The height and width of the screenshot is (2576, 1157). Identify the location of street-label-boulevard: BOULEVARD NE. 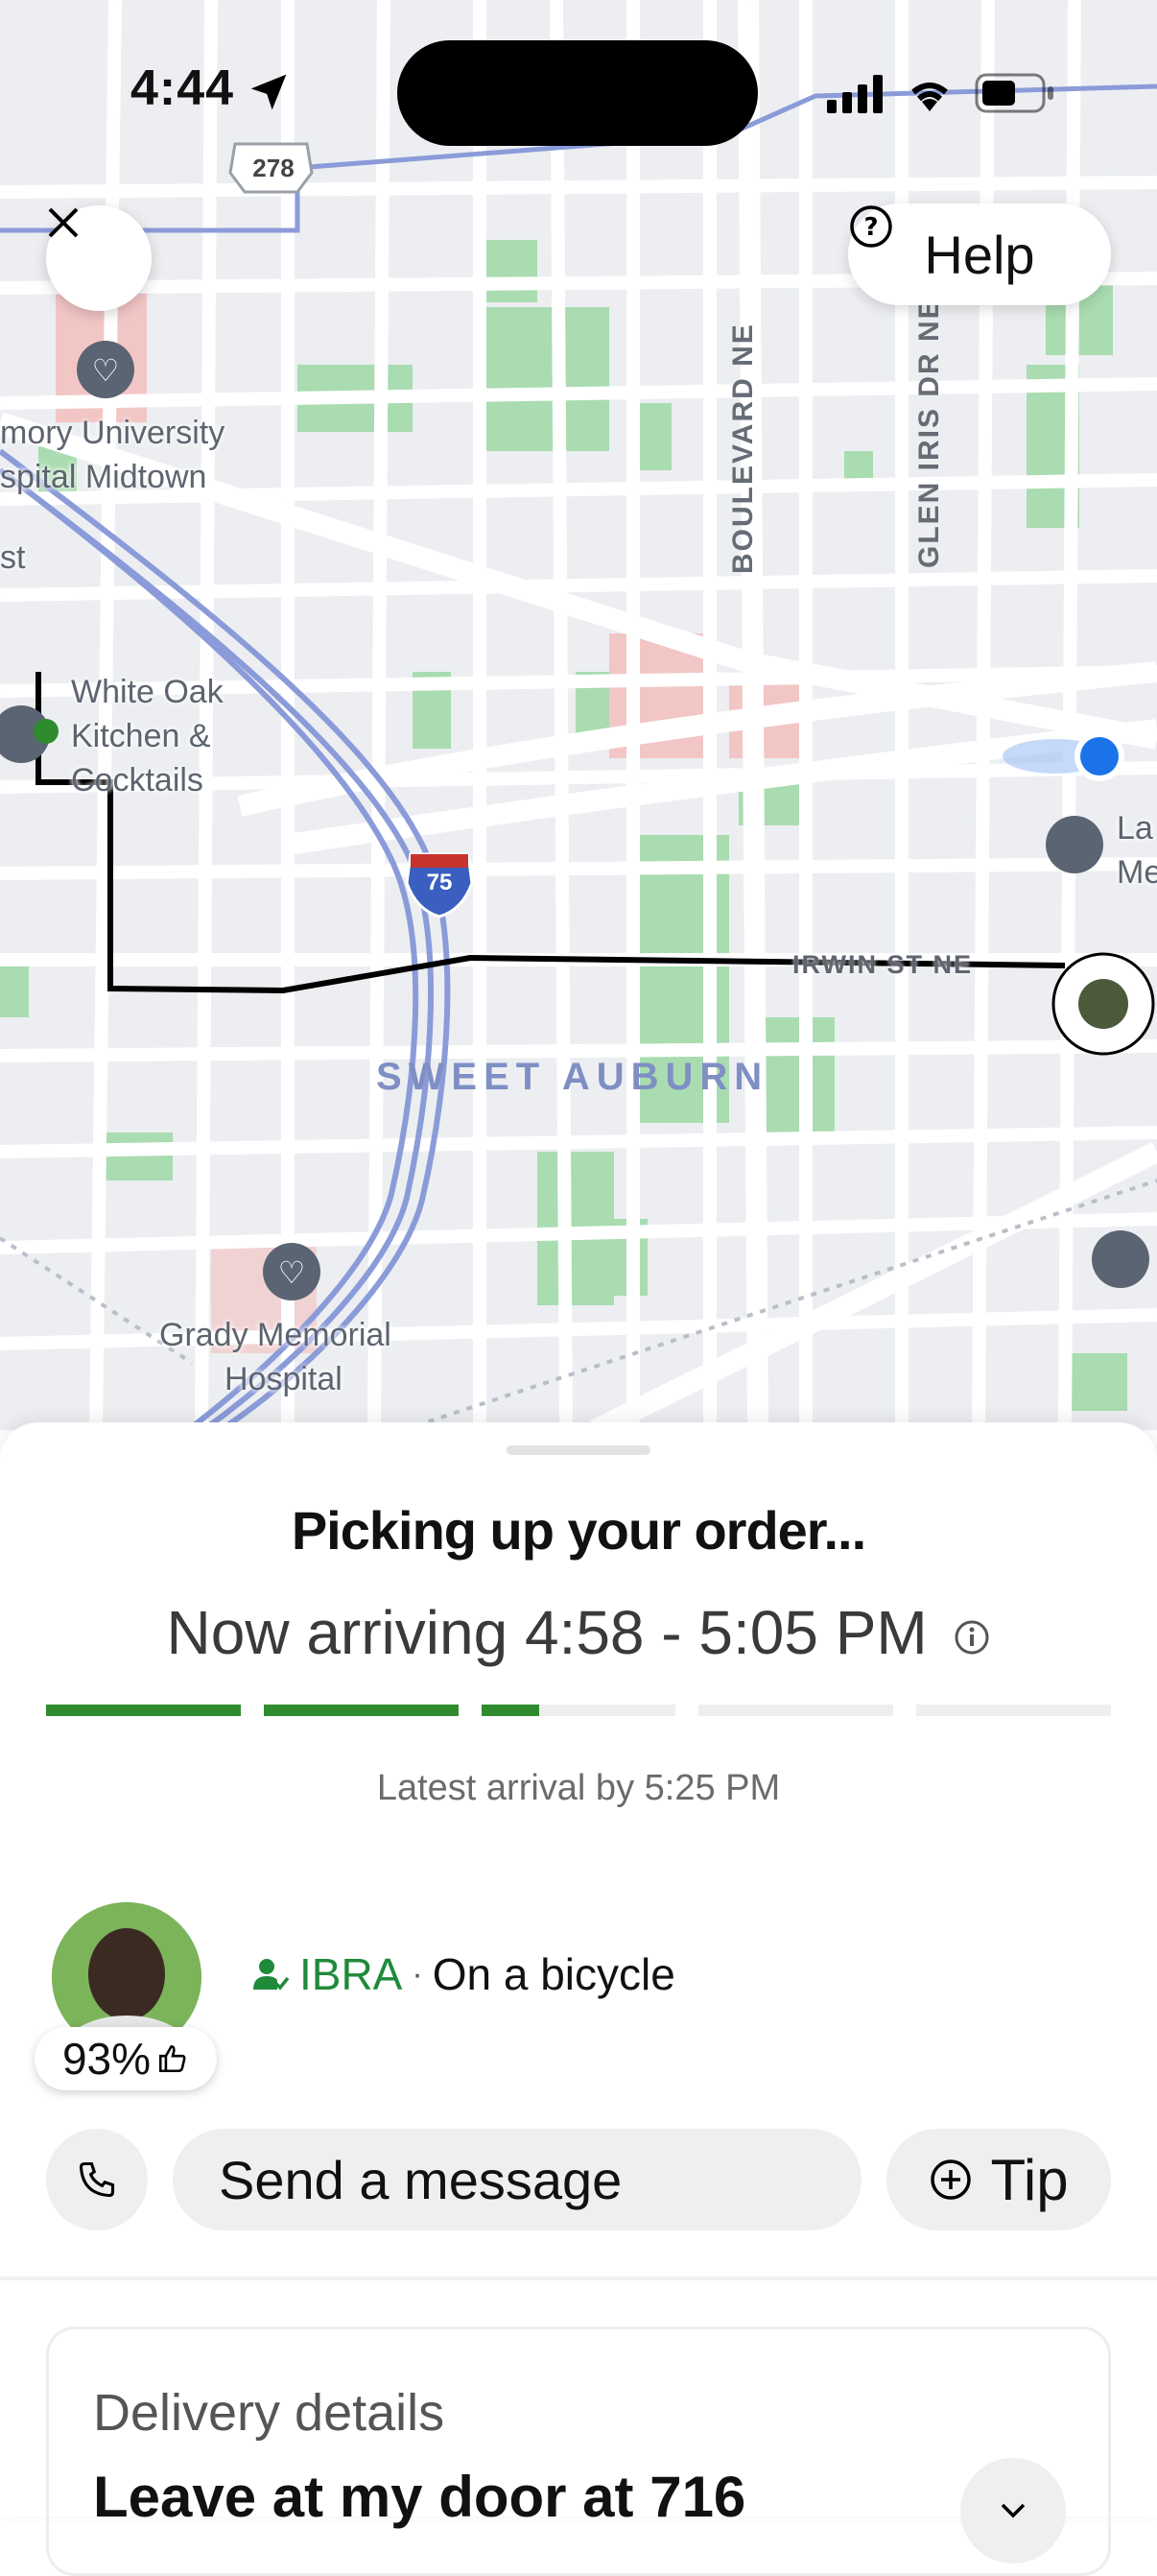
(743, 448).